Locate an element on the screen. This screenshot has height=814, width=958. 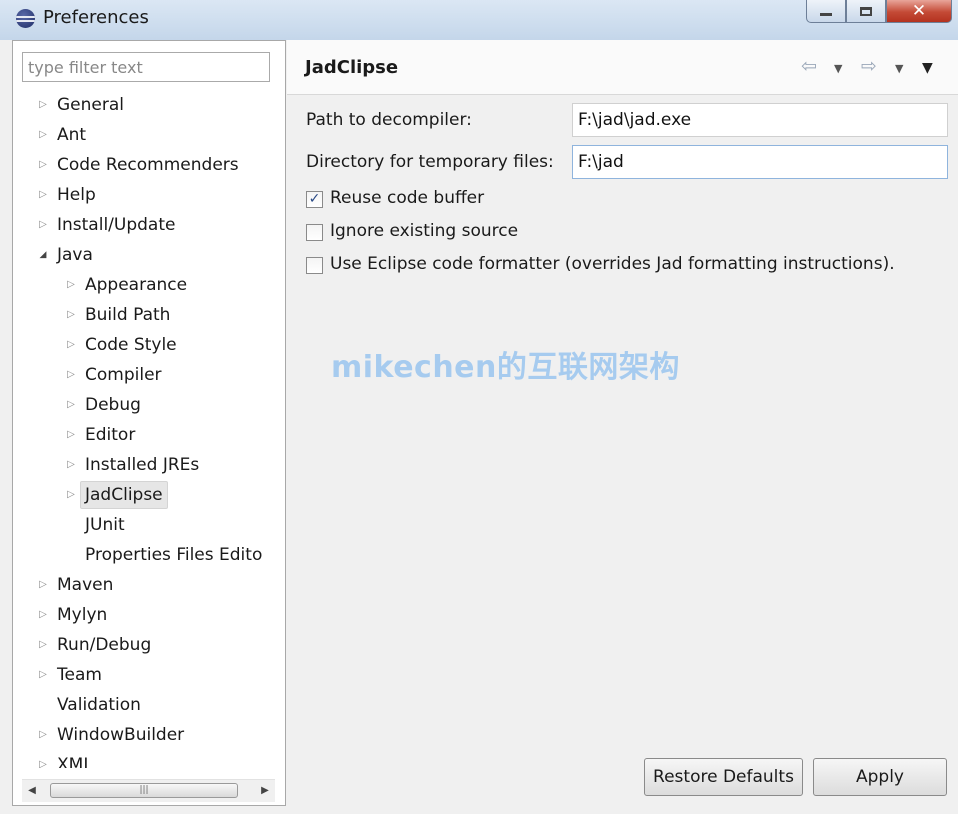
reuse-code-buffer-label: Reuse code buffer is located at coordinates (407, 198).